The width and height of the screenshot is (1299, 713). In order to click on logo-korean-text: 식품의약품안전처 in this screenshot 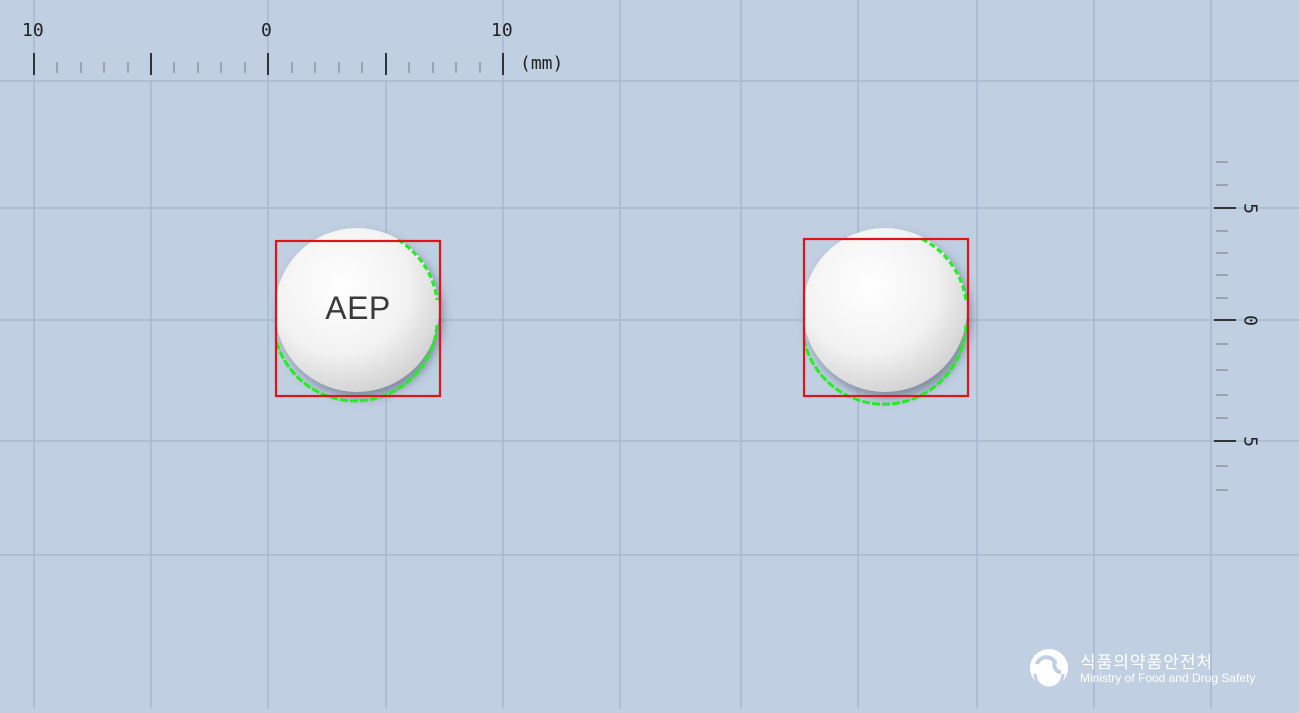, I will do `click(1147, 663)`.